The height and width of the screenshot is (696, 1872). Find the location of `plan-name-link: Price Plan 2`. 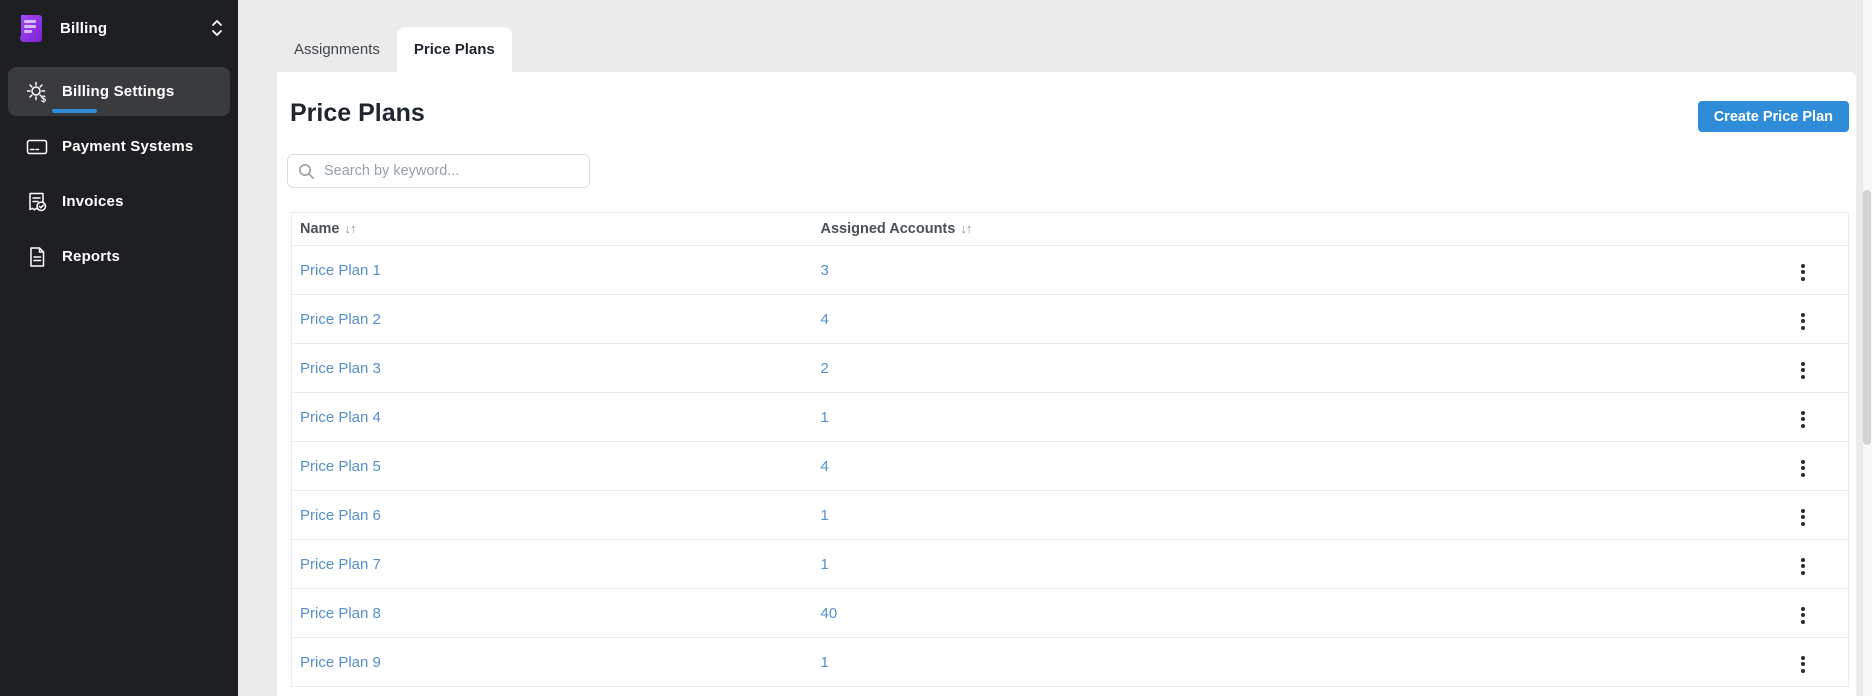

plan-name-link: Price Plan 2 is located at coordinates (340, 319).